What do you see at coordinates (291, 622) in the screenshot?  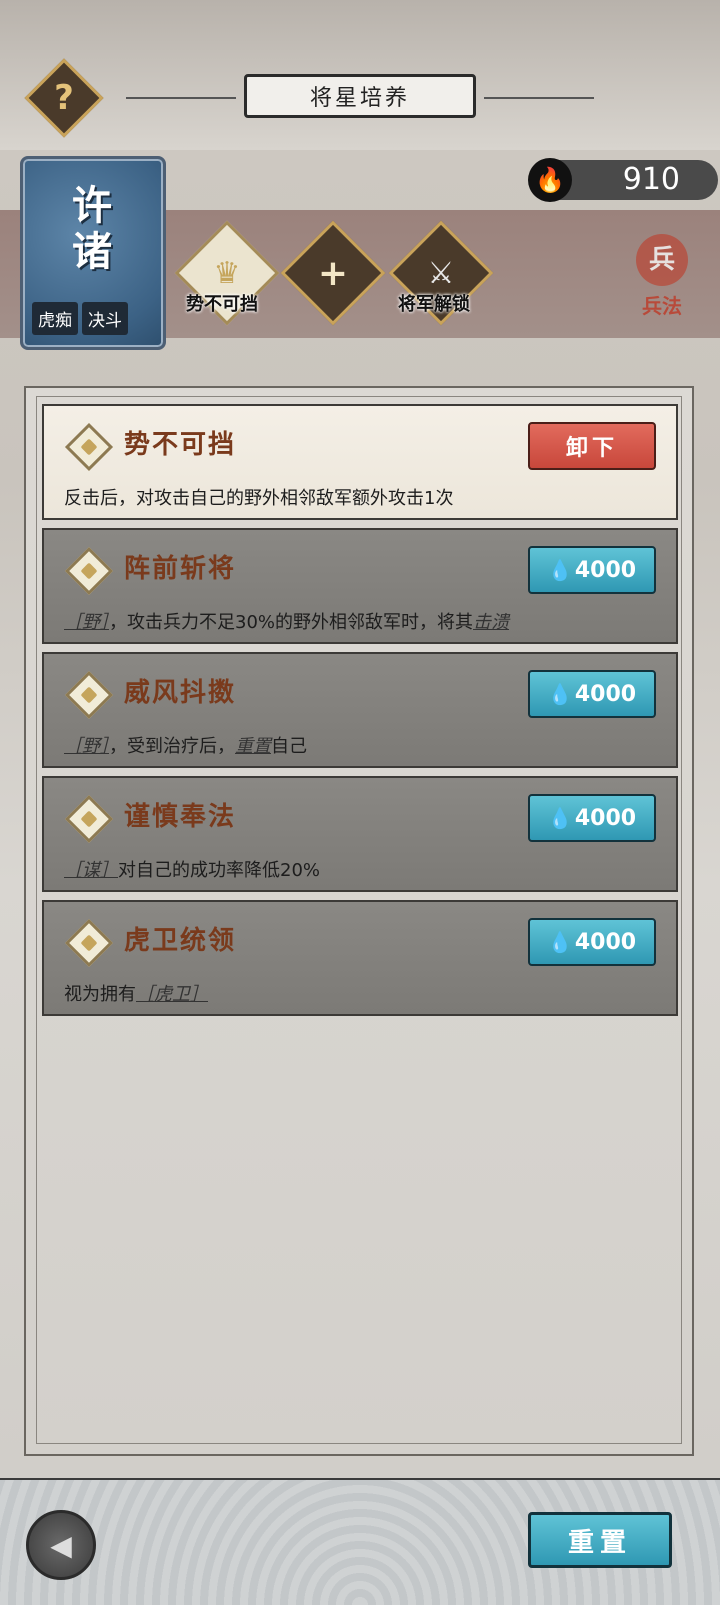 I see `desc-text: ，攻击兵力不足30%的野外相邻敌军时，将其` at bounding box center [291, 622].